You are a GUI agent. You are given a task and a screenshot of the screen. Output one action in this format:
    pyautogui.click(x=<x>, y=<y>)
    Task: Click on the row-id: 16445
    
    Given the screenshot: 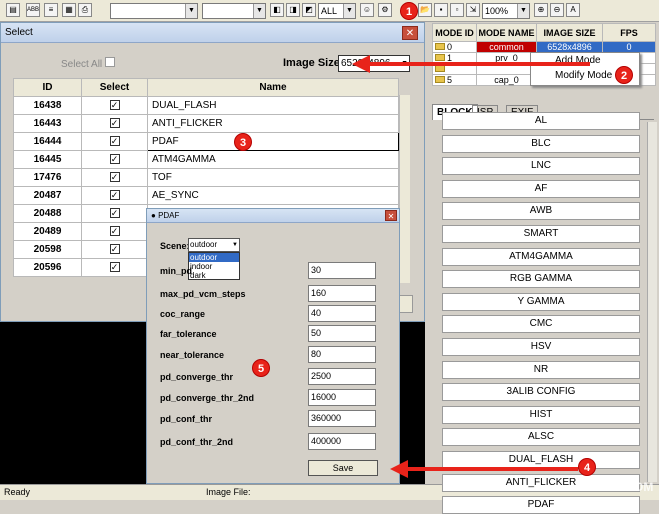 What is the action you would take?
    pyautogui.click(x=47, y=159)
    